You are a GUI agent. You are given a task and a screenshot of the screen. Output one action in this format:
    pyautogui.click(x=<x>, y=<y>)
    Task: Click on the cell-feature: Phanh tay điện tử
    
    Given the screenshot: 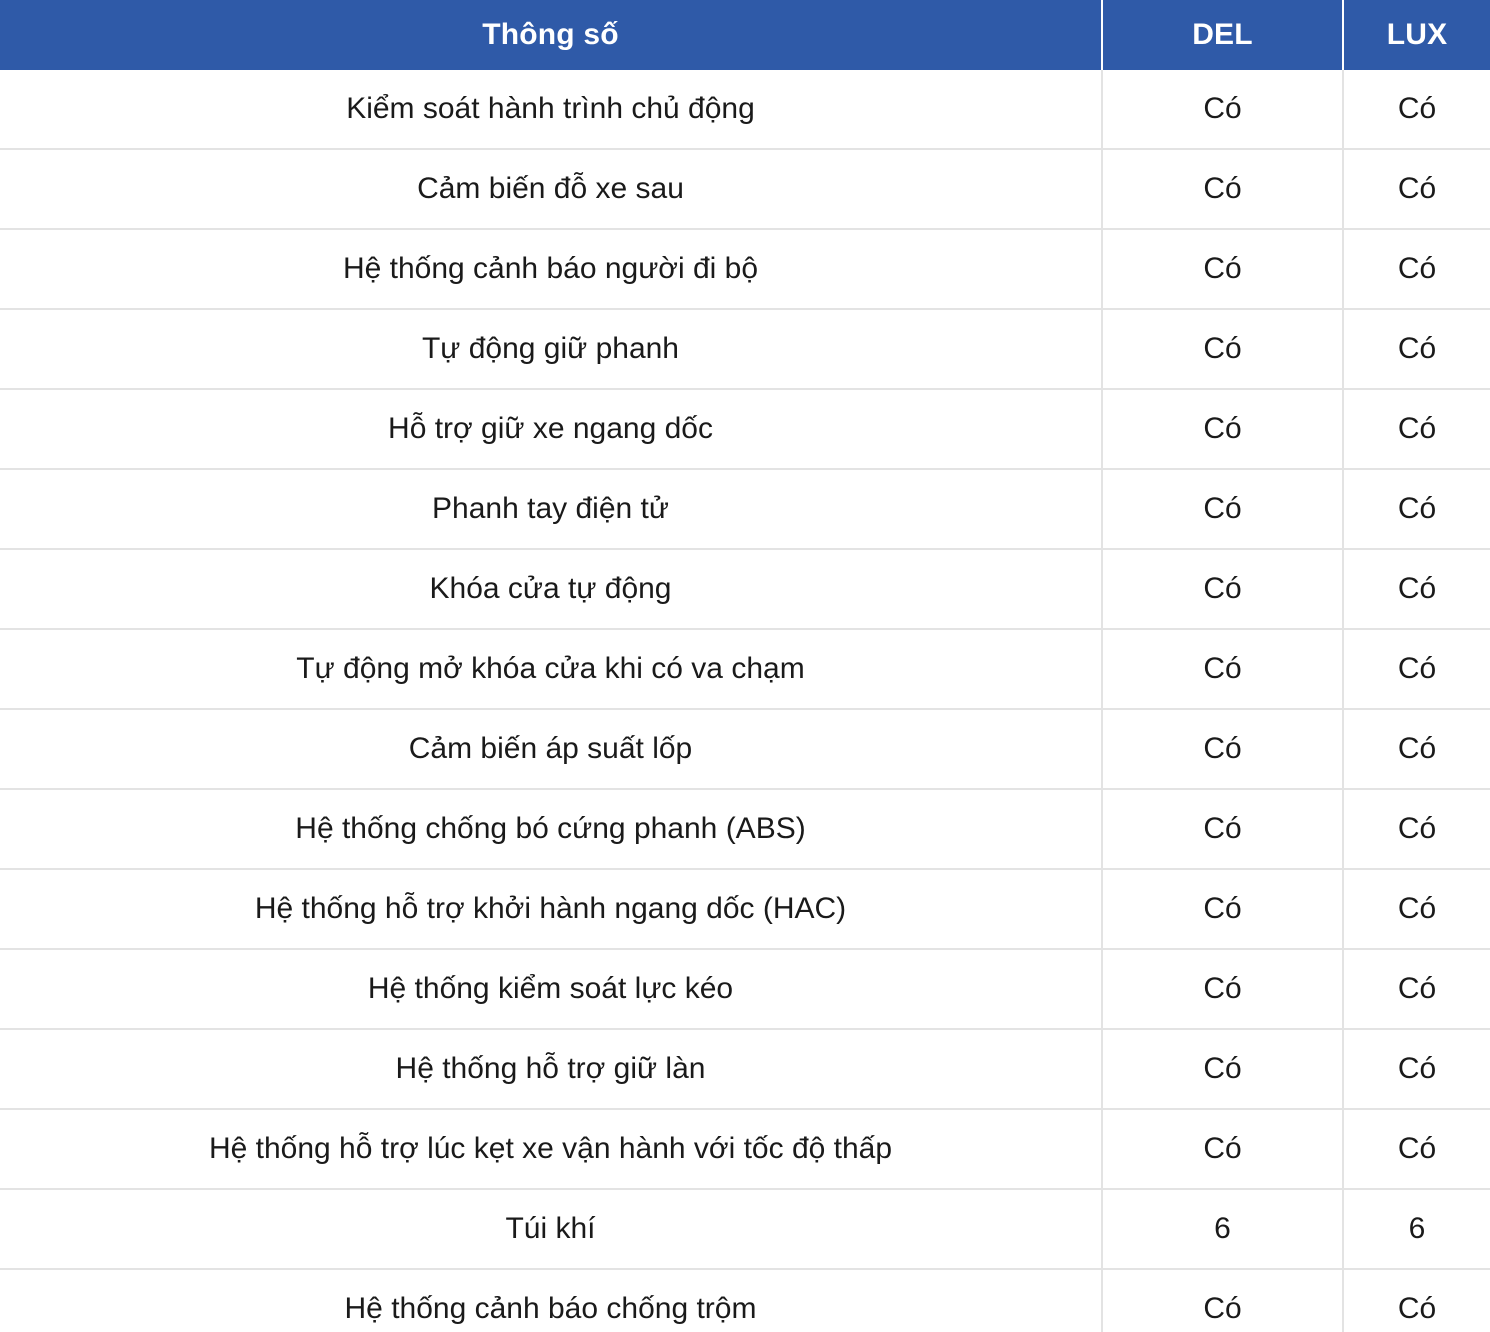 What is the action you would take?
    pyautogui.click(x=551, y=509)
    